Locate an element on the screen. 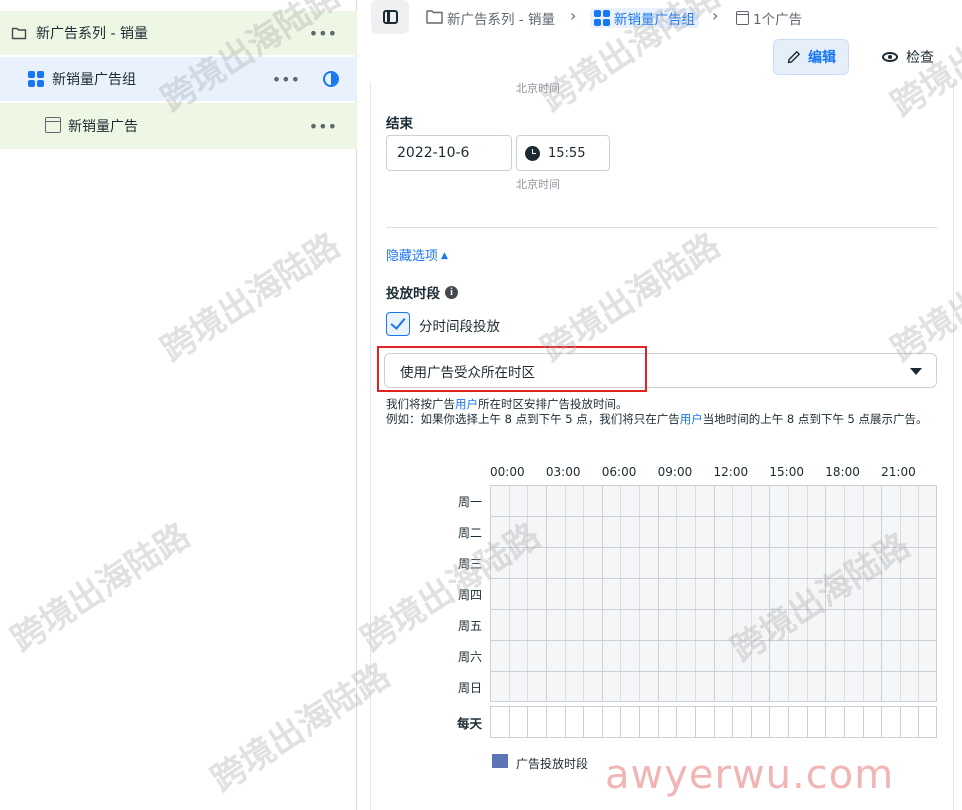  daily-row is located at coordinates (713, 722).